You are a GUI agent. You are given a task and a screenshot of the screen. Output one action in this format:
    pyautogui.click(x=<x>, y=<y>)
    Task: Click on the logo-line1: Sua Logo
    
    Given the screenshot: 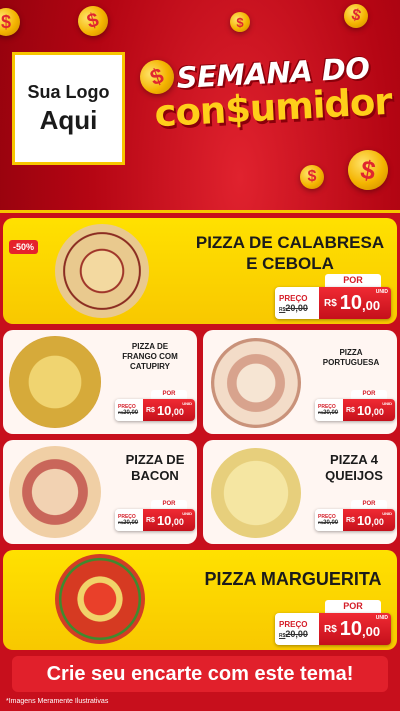 What is the action you would take?
    pyautogui.click(x=68, y=91)
    